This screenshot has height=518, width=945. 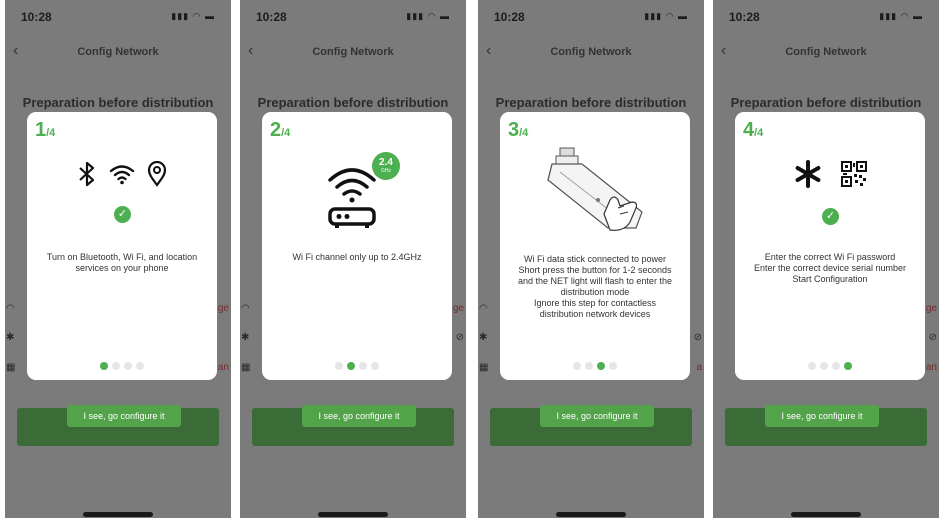 I want to click on frequency-unit: GHz, so click(x=386, y=171).